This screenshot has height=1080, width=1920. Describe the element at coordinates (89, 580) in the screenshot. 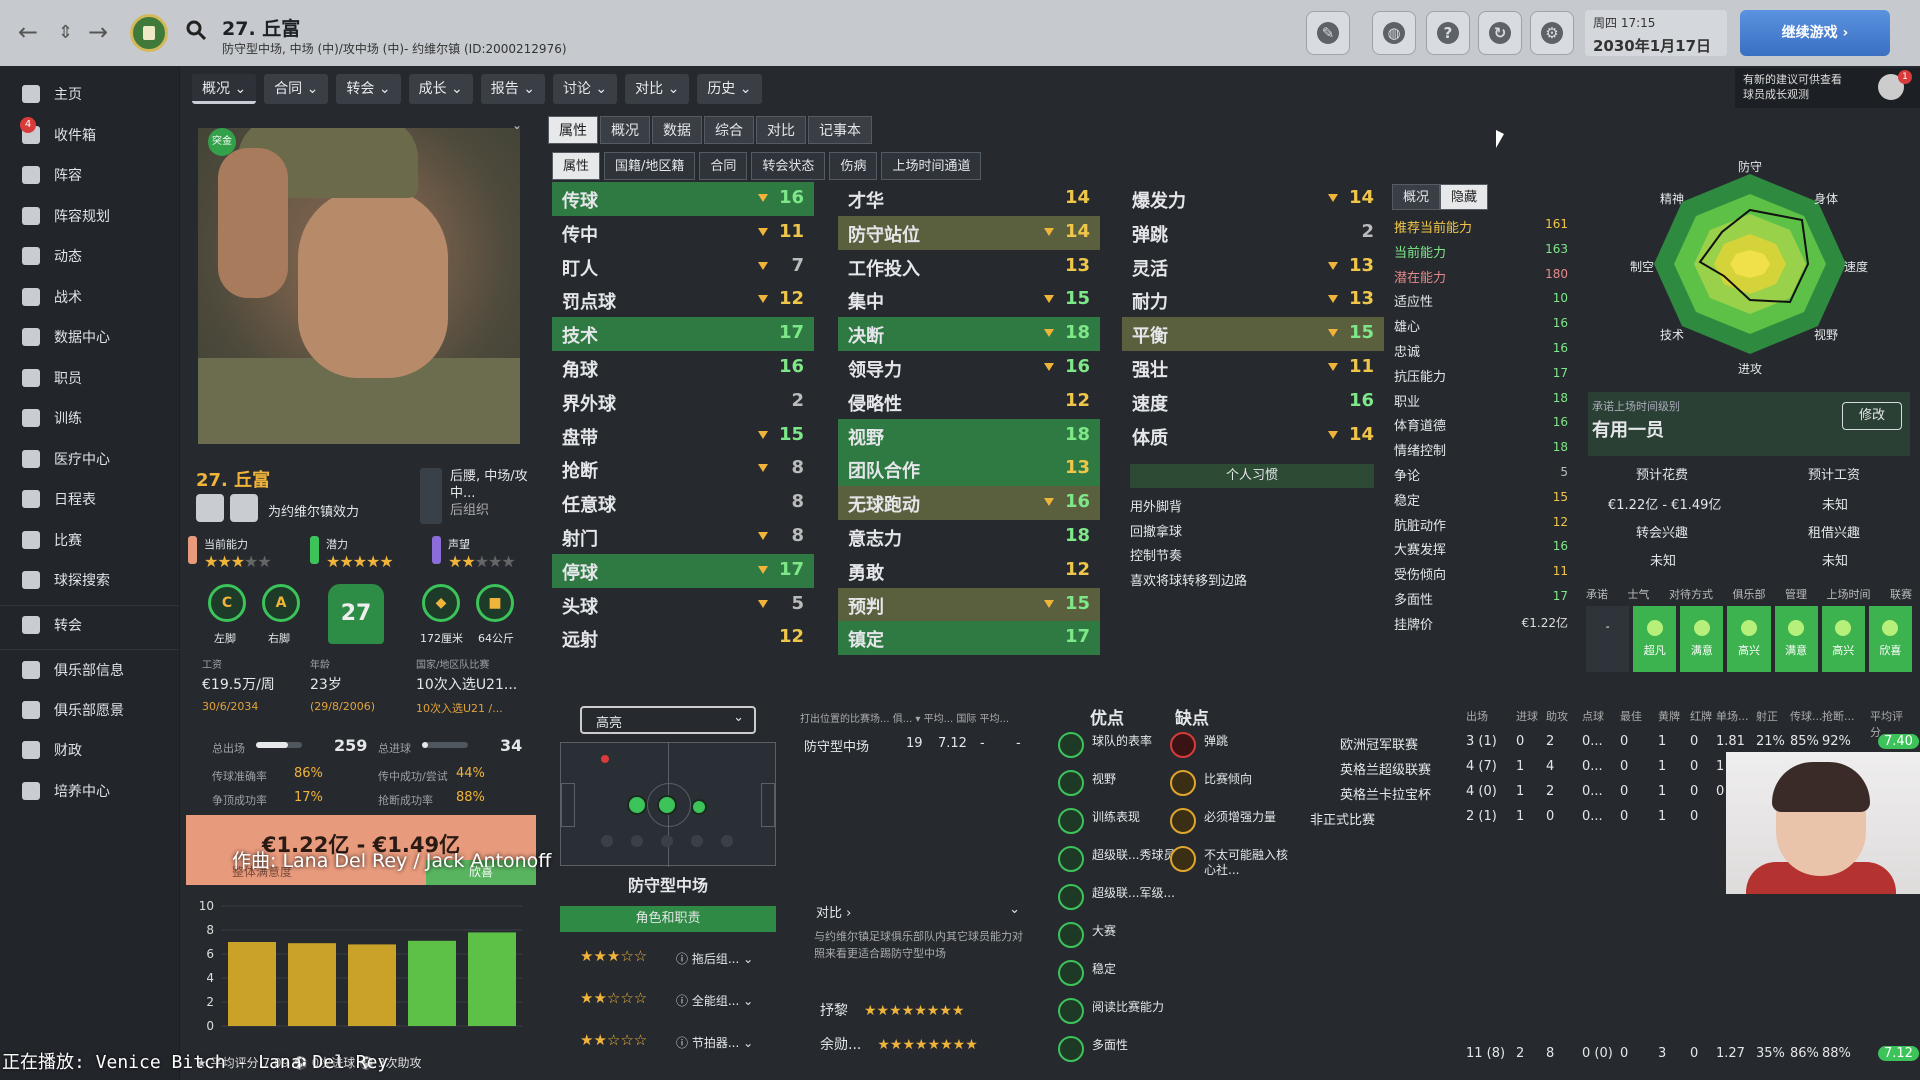

I see `sidebar-item: 球探搜索` at that location.